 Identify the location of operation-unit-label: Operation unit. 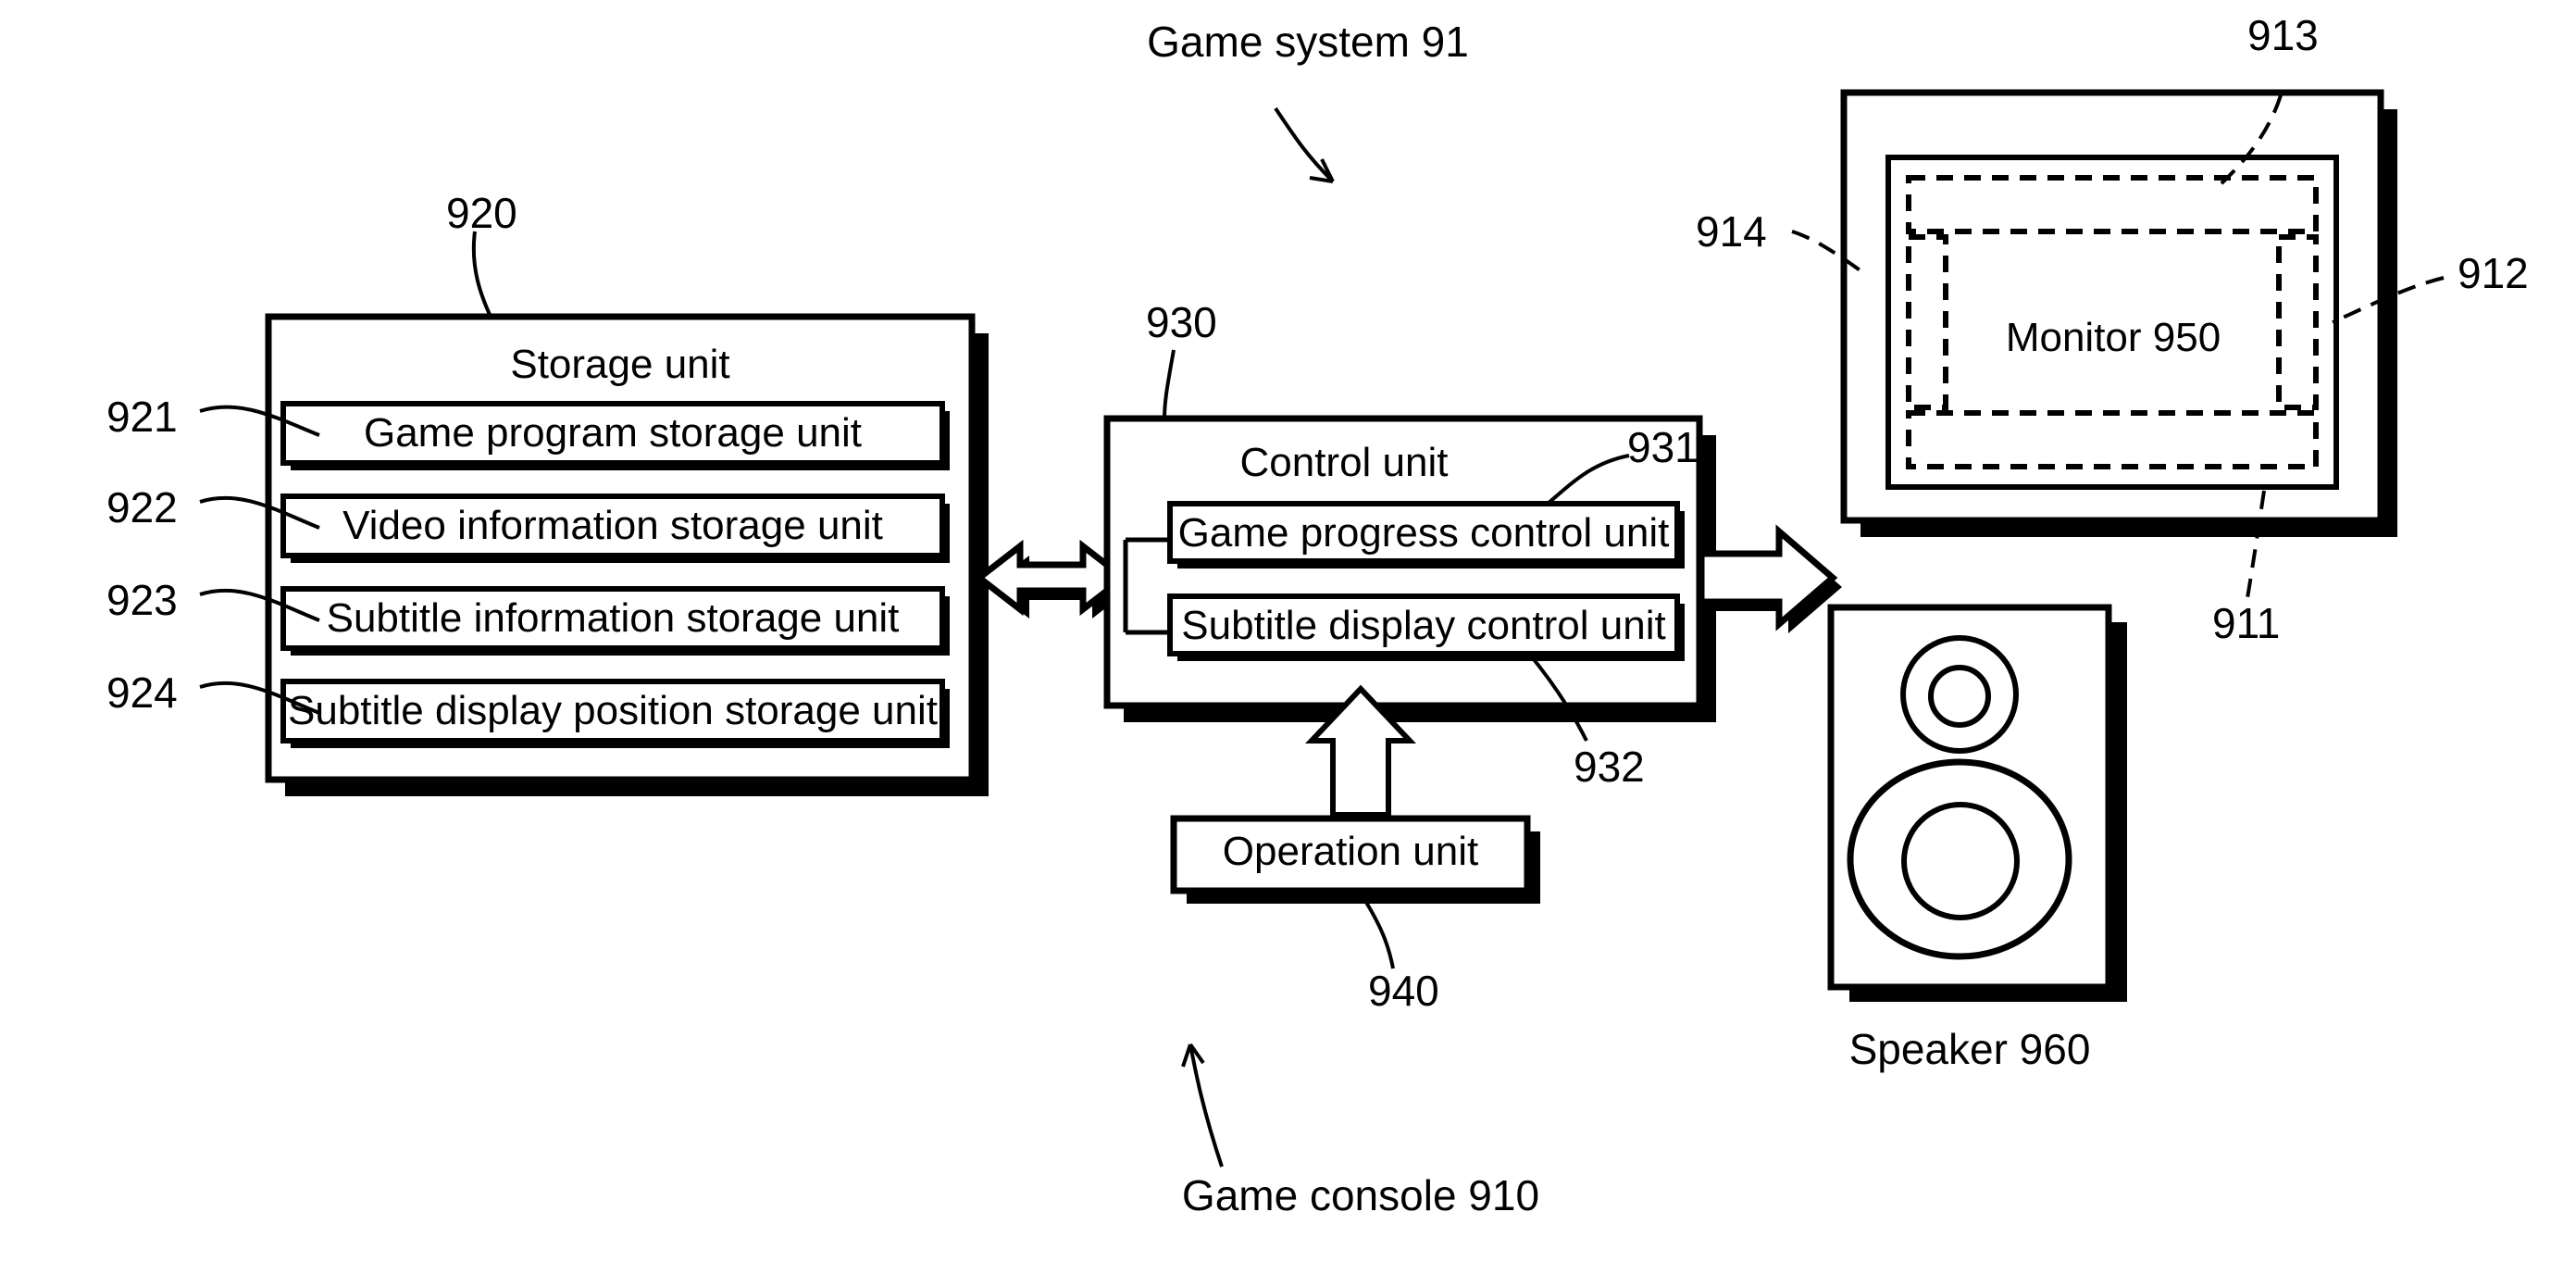
(1350, 851).